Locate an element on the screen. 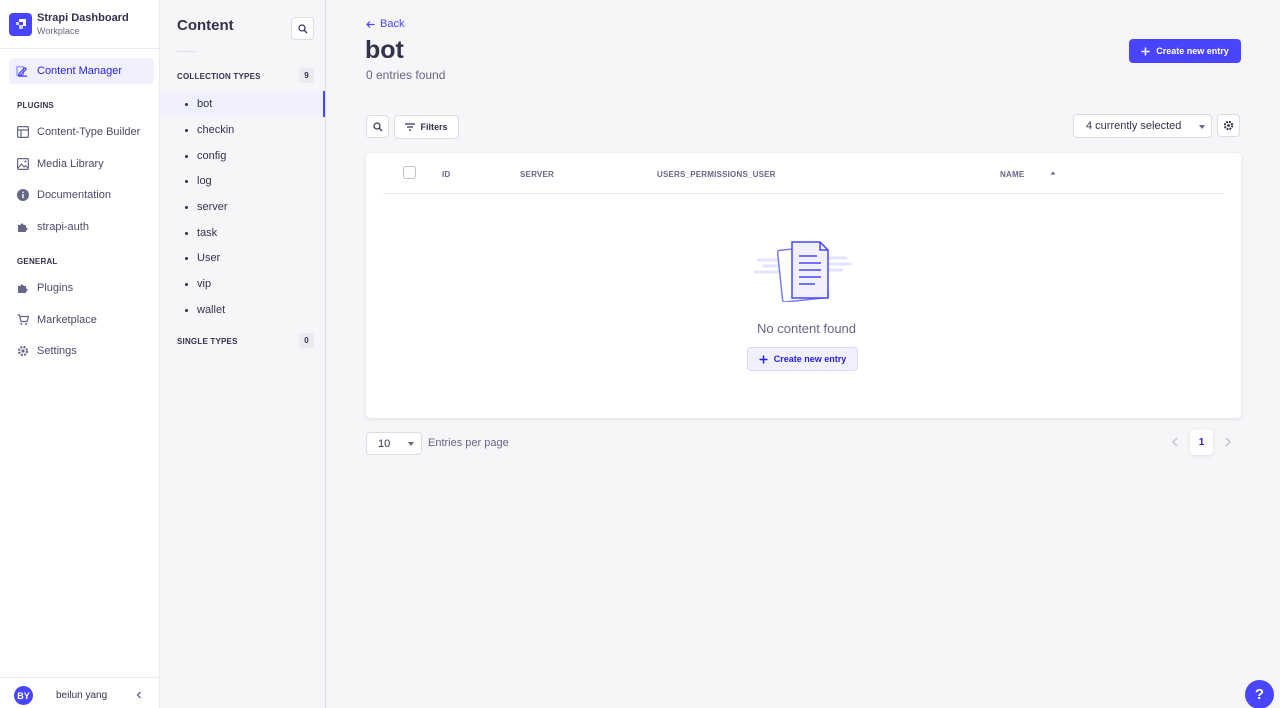 This screenshot has width=1280, height=708. previous-page-icon is located at coordinates (1175, 442).